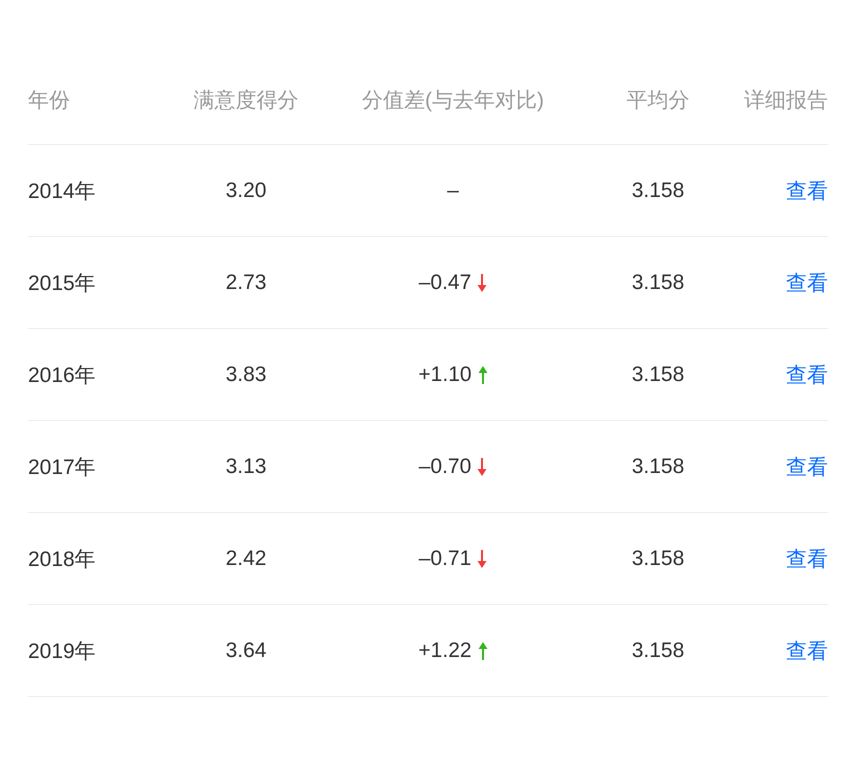  What do you see at coordinates (49, 101) in the screenshot?
I see `column-header: 年份` at bounding box center [49, 101].